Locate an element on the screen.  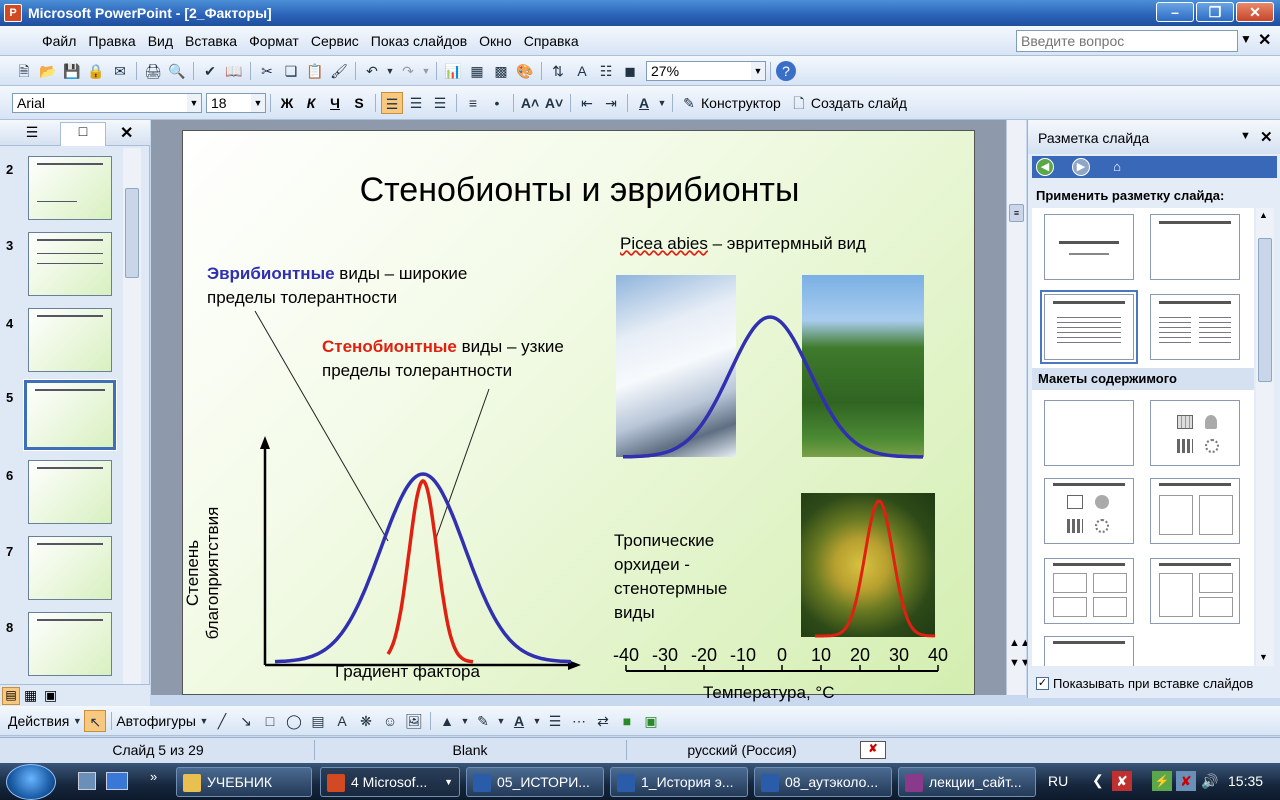
decrease-font-icon: A˅ is located at coordinates (554, 103).